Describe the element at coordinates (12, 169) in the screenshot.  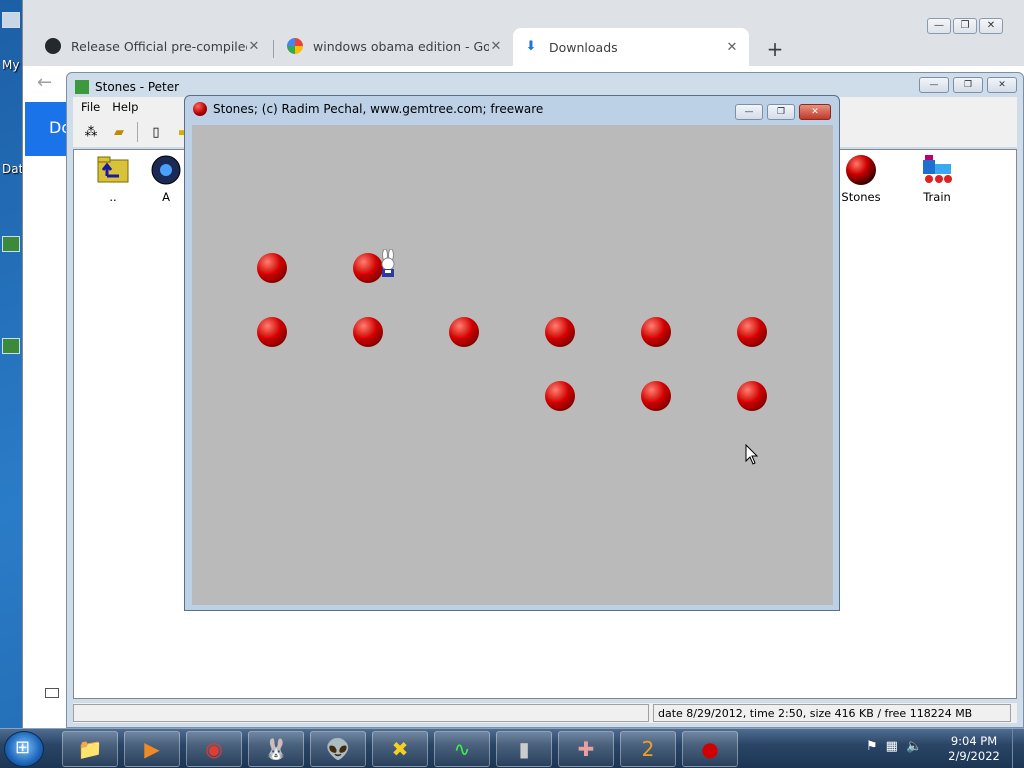
I see `desktop-label-dat: Dat` at that location.